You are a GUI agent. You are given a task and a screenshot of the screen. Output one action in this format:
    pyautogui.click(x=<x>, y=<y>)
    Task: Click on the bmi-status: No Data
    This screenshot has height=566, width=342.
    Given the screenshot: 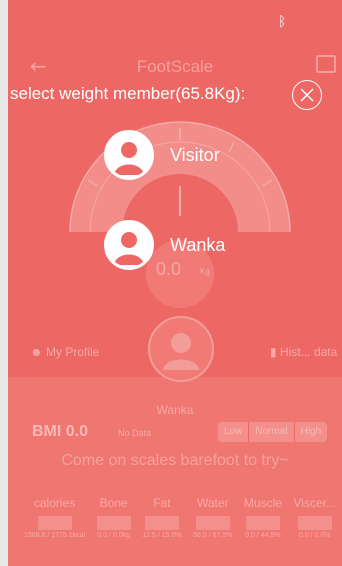 What is the action you would take?
    pyautogui.click(x=135, y=433)
    